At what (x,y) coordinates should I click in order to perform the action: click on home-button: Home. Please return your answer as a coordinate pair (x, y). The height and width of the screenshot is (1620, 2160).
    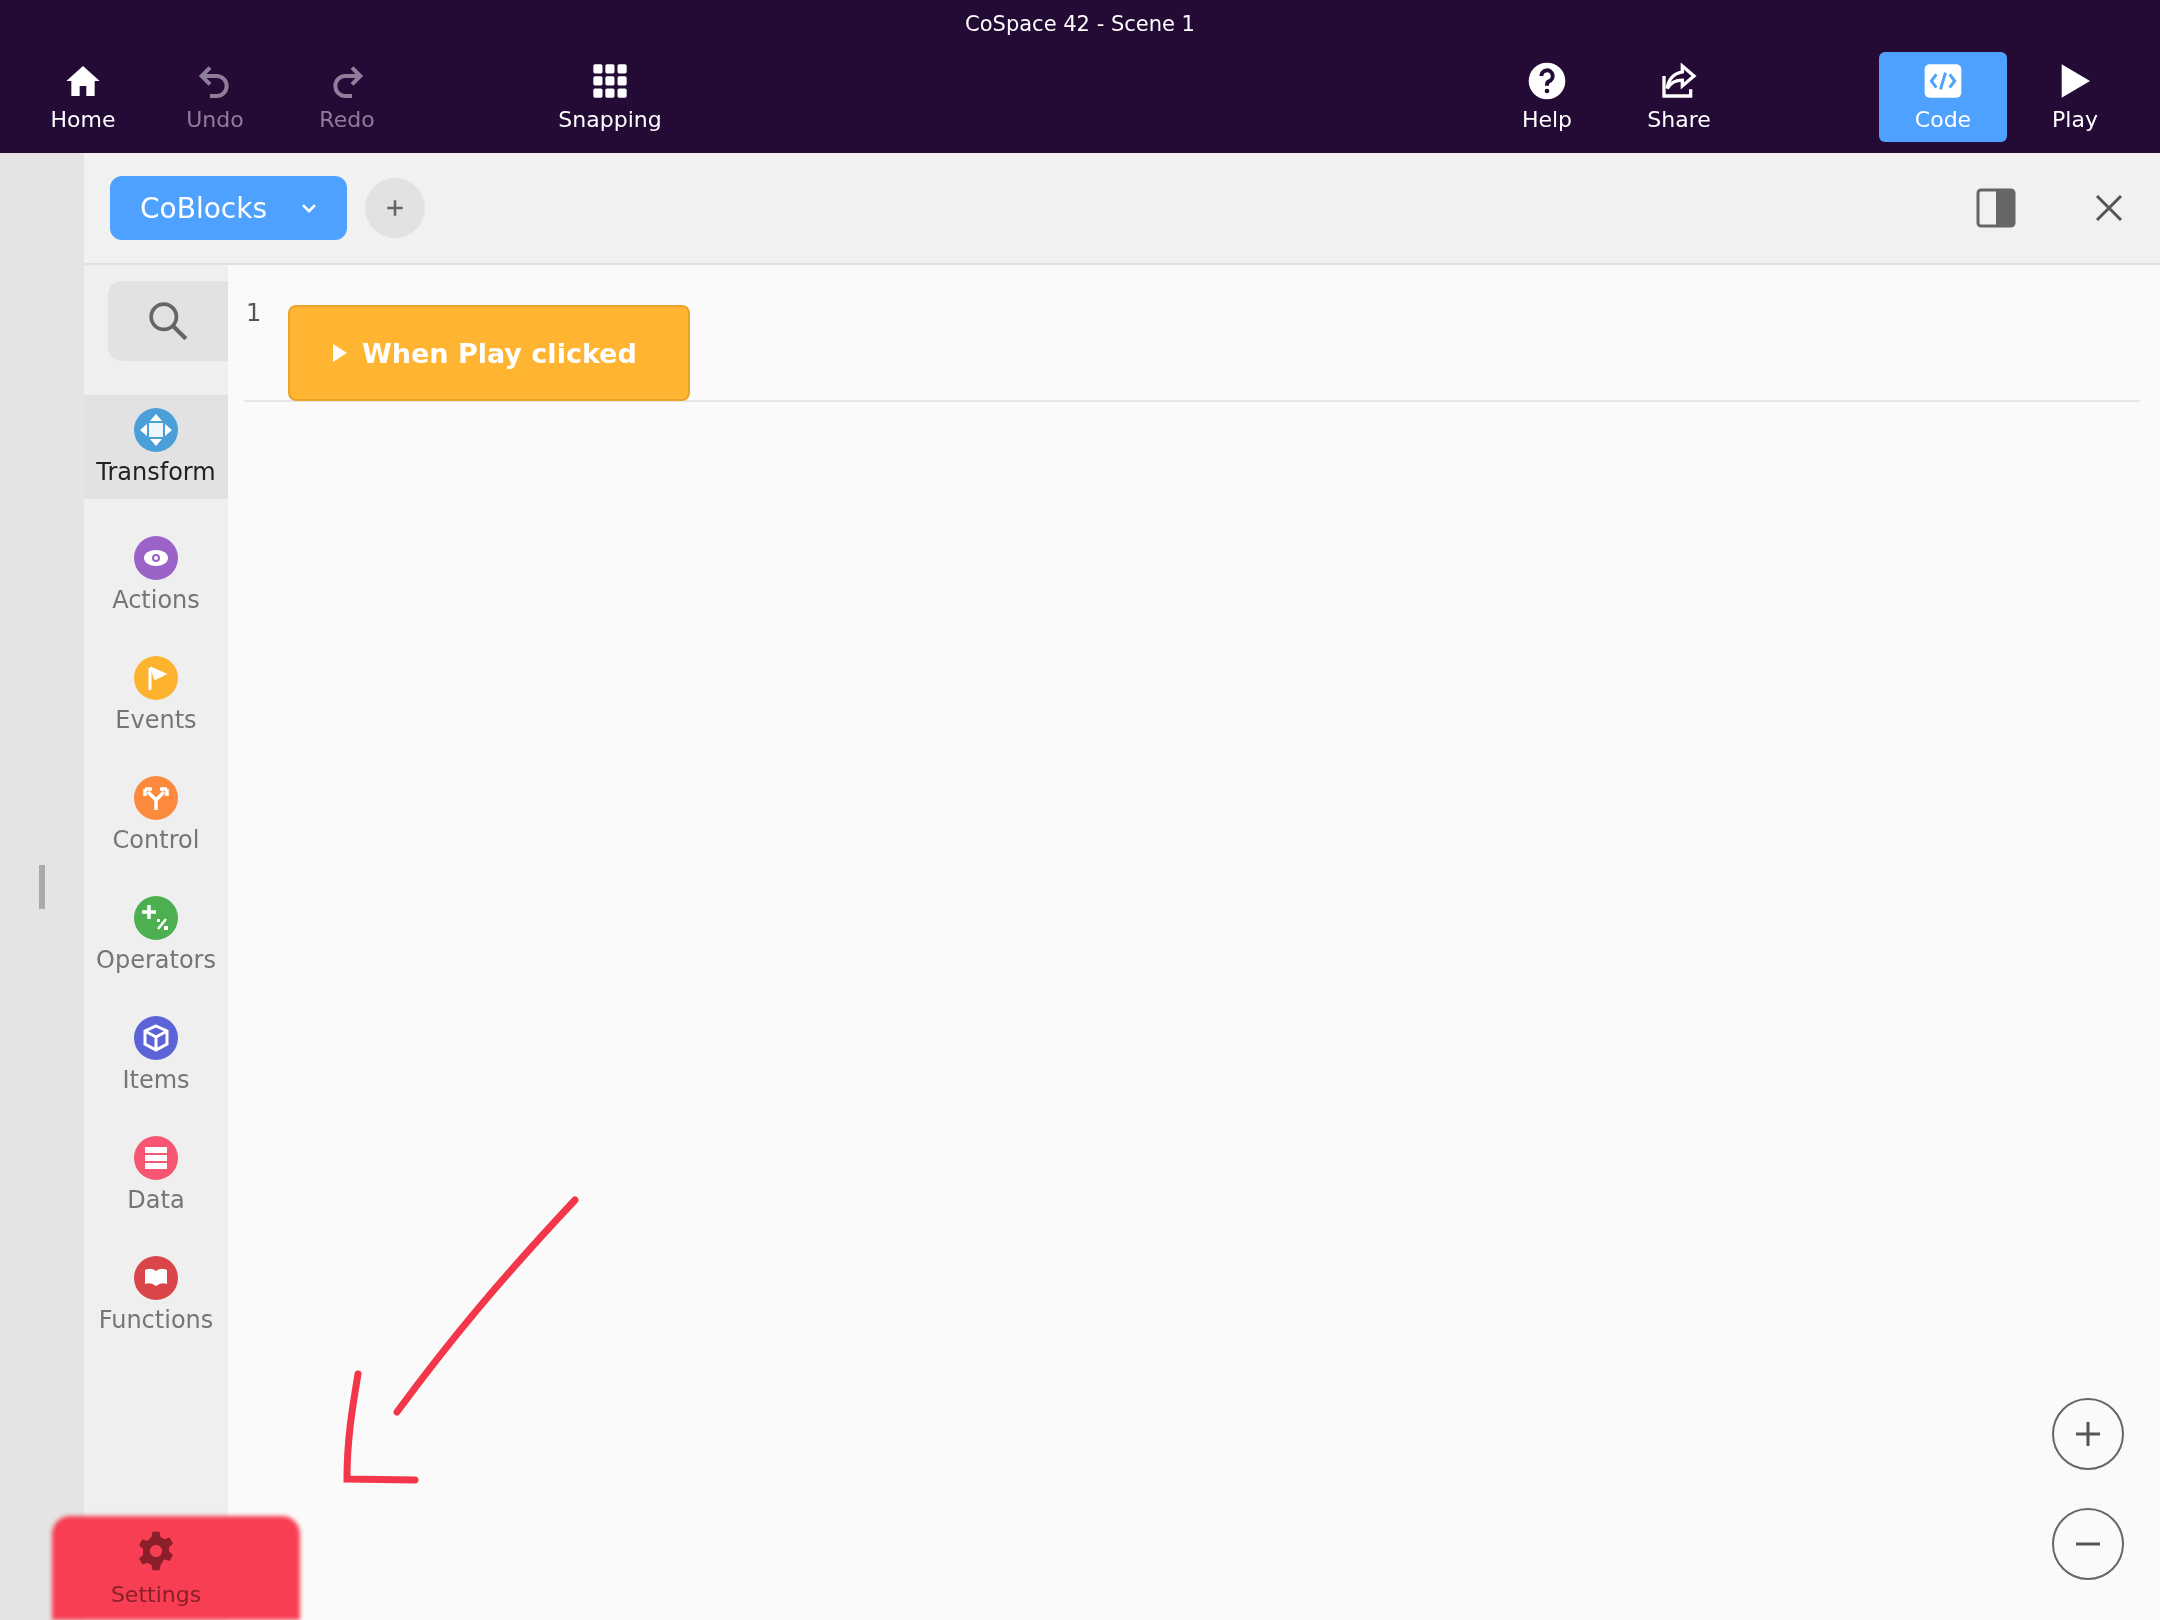
    Looking at the image, I should click on (83, 96).